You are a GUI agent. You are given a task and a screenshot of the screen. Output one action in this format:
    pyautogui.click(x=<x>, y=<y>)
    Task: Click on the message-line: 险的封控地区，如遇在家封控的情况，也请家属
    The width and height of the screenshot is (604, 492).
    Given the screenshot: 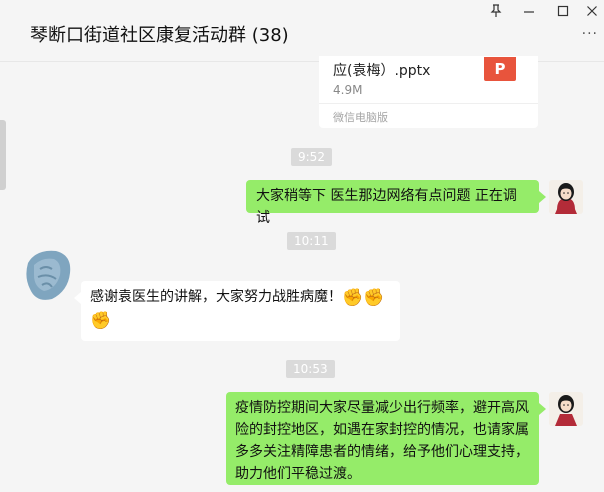 What is the action you would take?
    pyautogui.click(x=382, y=430)
    